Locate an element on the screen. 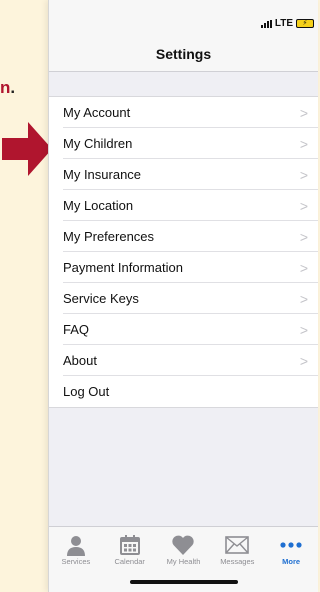 This screenshot has height=592, width=320. status-indicators: LTE ⚡ is located at coordinates (287, 23).